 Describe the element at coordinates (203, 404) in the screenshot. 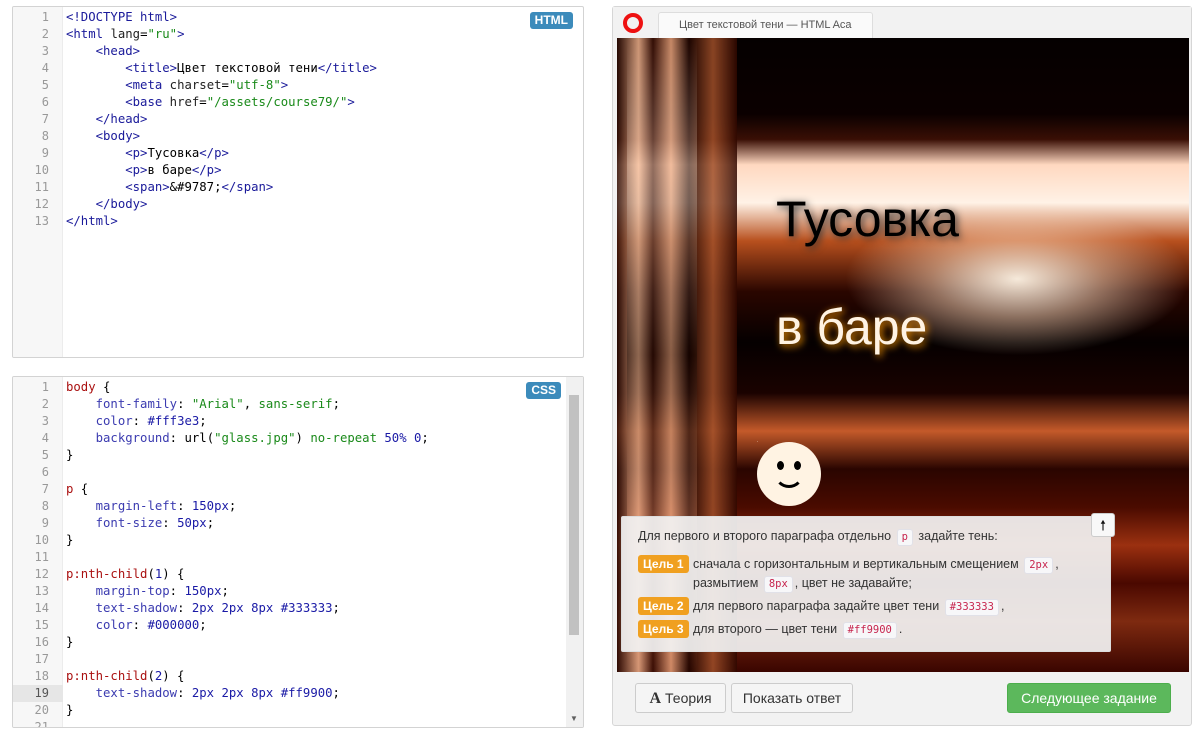

I see `code-text: font-family: "Arial", sans-serif;` at that location.